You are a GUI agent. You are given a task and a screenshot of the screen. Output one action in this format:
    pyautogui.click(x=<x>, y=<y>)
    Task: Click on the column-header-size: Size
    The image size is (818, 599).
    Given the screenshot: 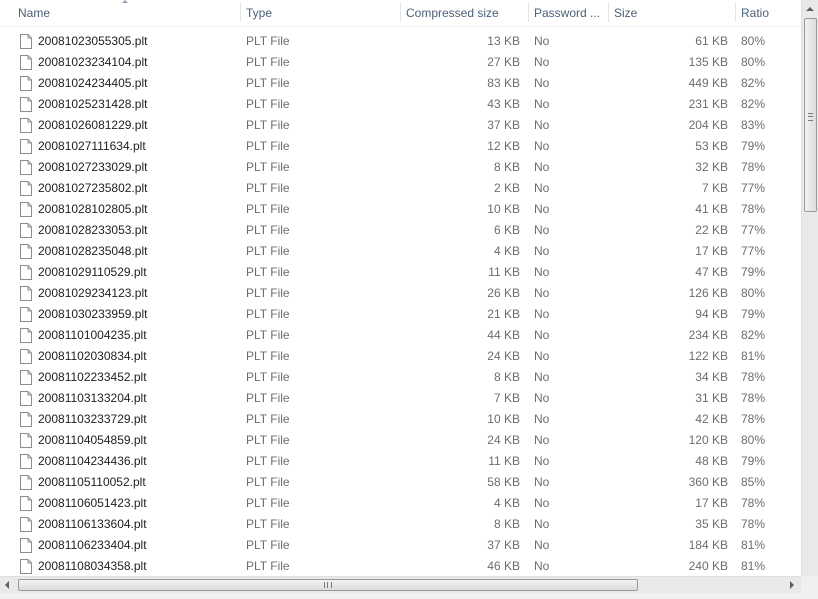 What is the action you would take?
    pyautogui.click(x=671, y=13)
    